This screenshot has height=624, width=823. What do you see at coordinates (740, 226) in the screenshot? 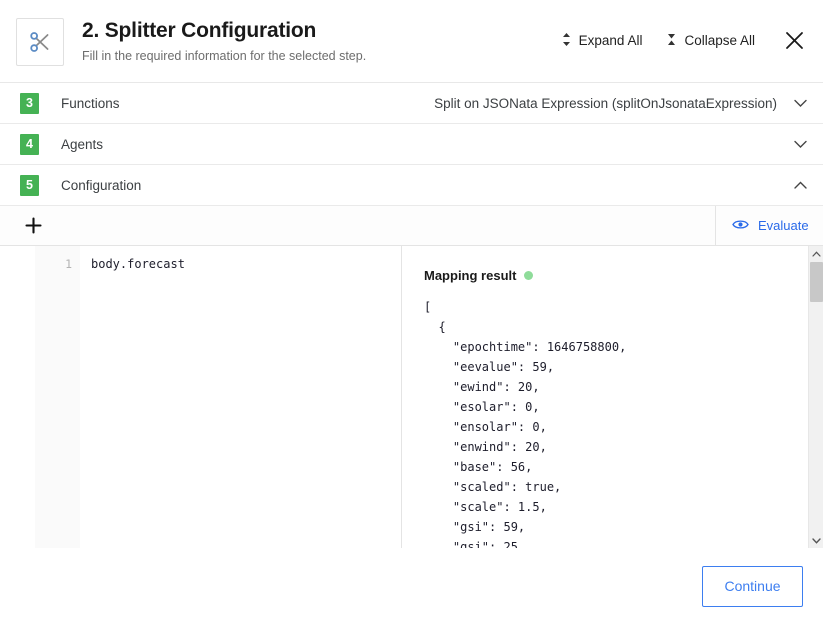
I see `eye-icon` at bounding box center [740, 226].